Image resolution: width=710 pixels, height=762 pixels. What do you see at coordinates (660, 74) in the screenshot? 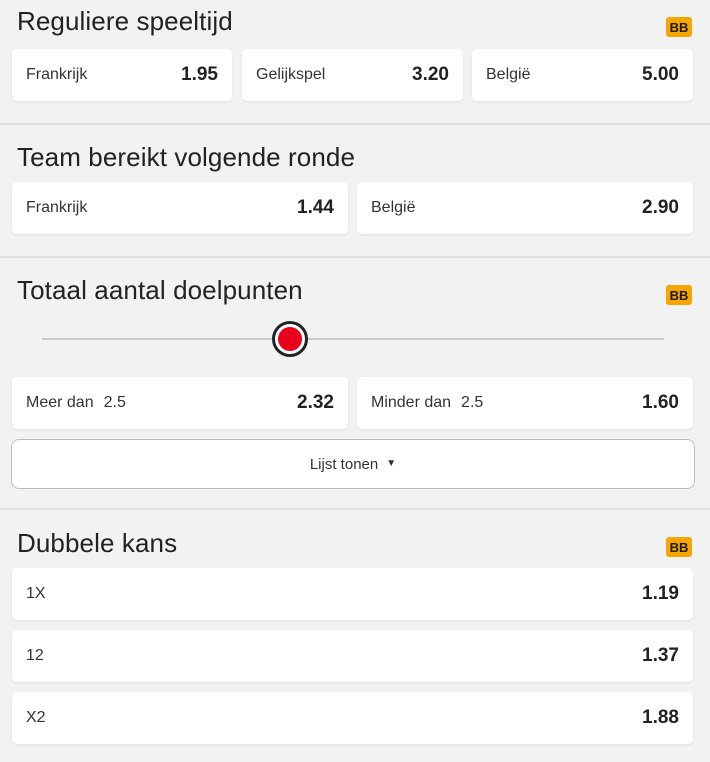
I see `odd-value: 5.00` at bounding box center [660, 74].